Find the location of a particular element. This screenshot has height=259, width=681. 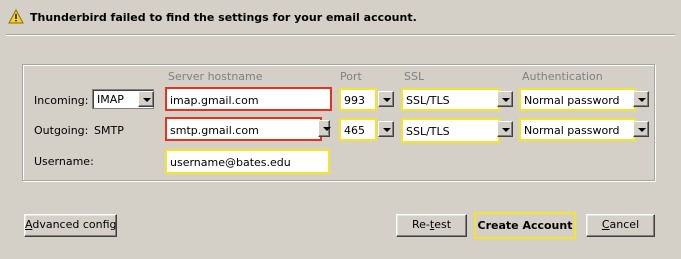

incoming-ssl-value: SSL/TLS is located at coordinates (428, 100).